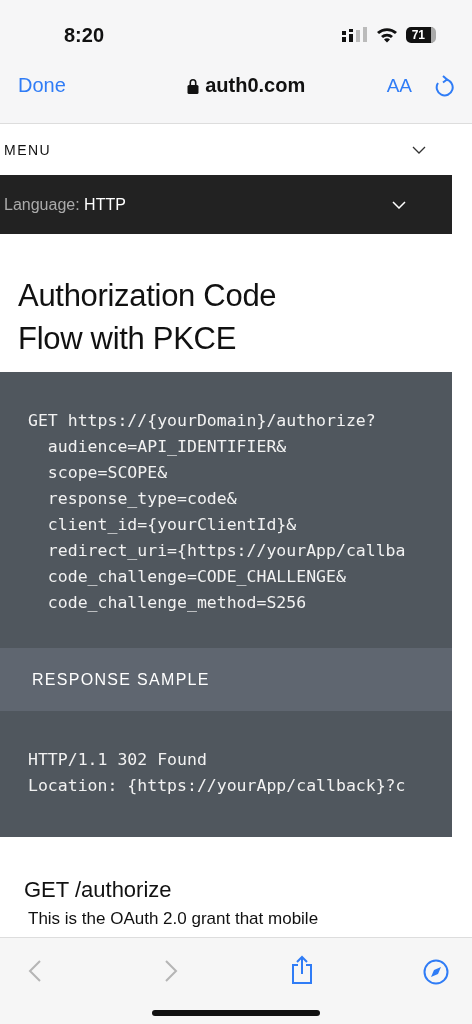  What do you see at coordinates (121, 679) in the screenshot?
I see `response-sample-heading: RESPONSE SAMPLE` at bounding box center [121, 679].